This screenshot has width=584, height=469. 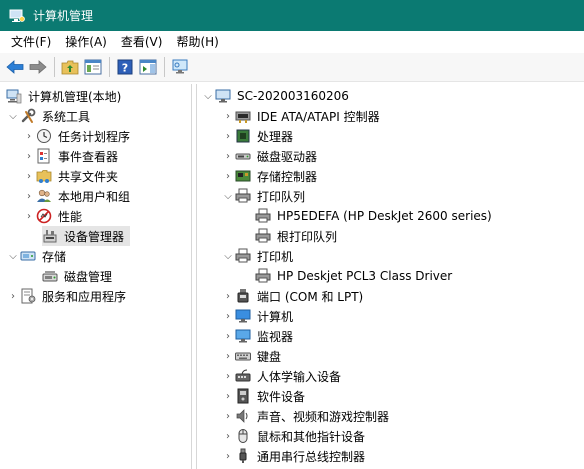 I want to click on device-category-monitors: › 监视器, so click(x=257, y=336).